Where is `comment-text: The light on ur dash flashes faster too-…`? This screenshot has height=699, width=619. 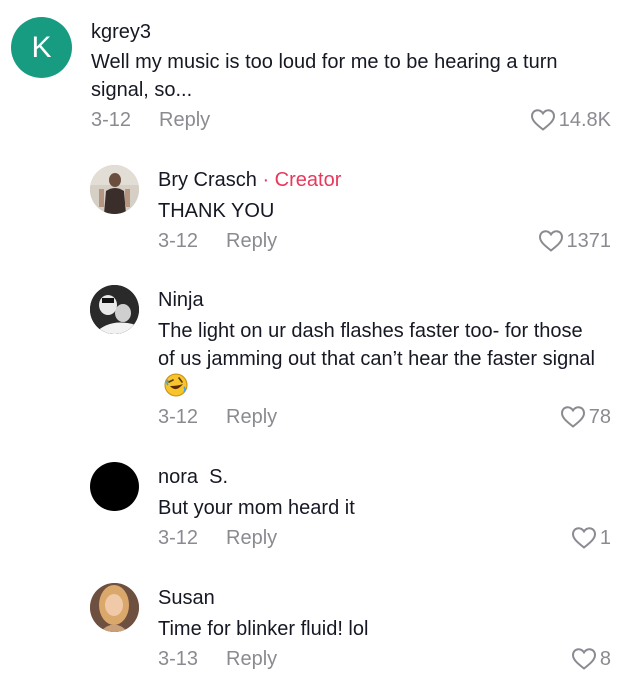 comment-text: The light on ur dash flashes faster too-… is located at coordinates (378, 359).